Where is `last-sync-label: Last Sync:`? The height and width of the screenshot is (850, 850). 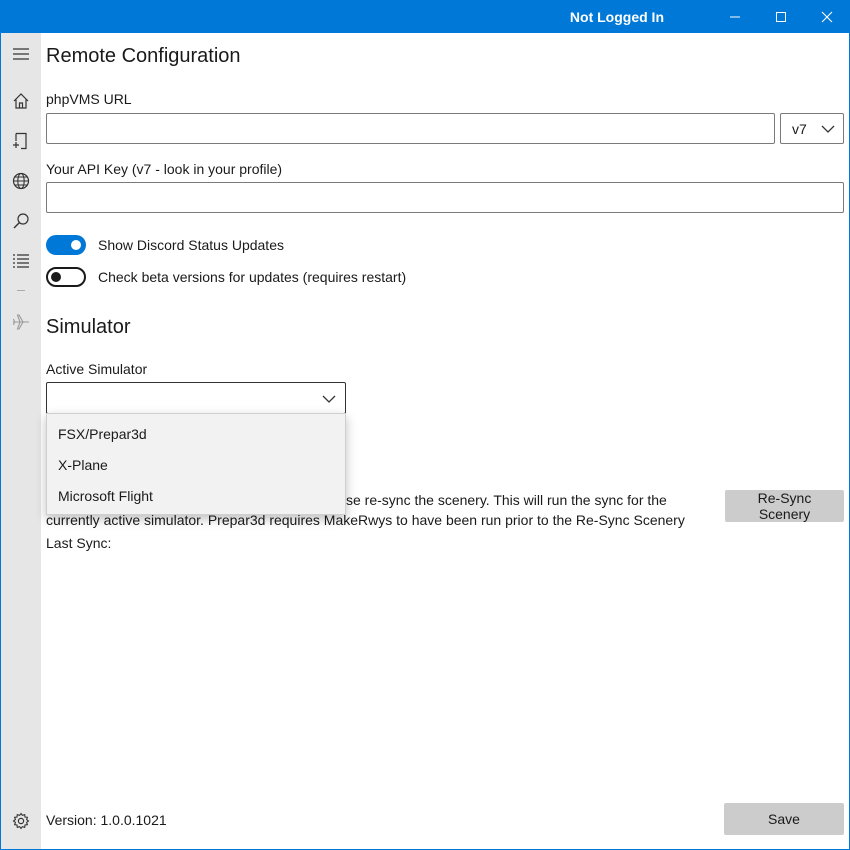 last-sync-label: Last Sync: is located at coordinates (79, 543).